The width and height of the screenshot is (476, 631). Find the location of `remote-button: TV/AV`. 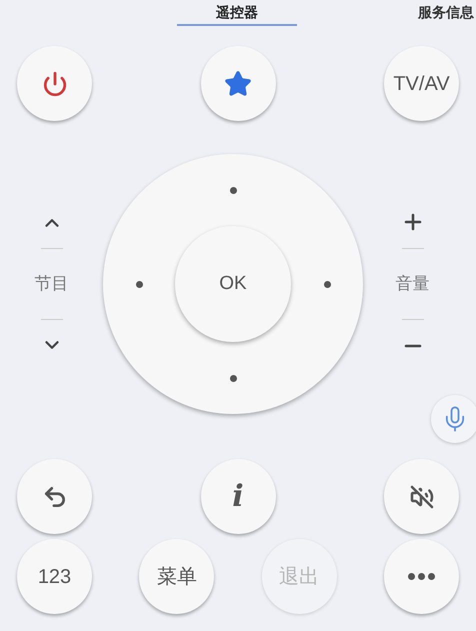

remote-button: TV/AV is located at coordinates (421, 83).